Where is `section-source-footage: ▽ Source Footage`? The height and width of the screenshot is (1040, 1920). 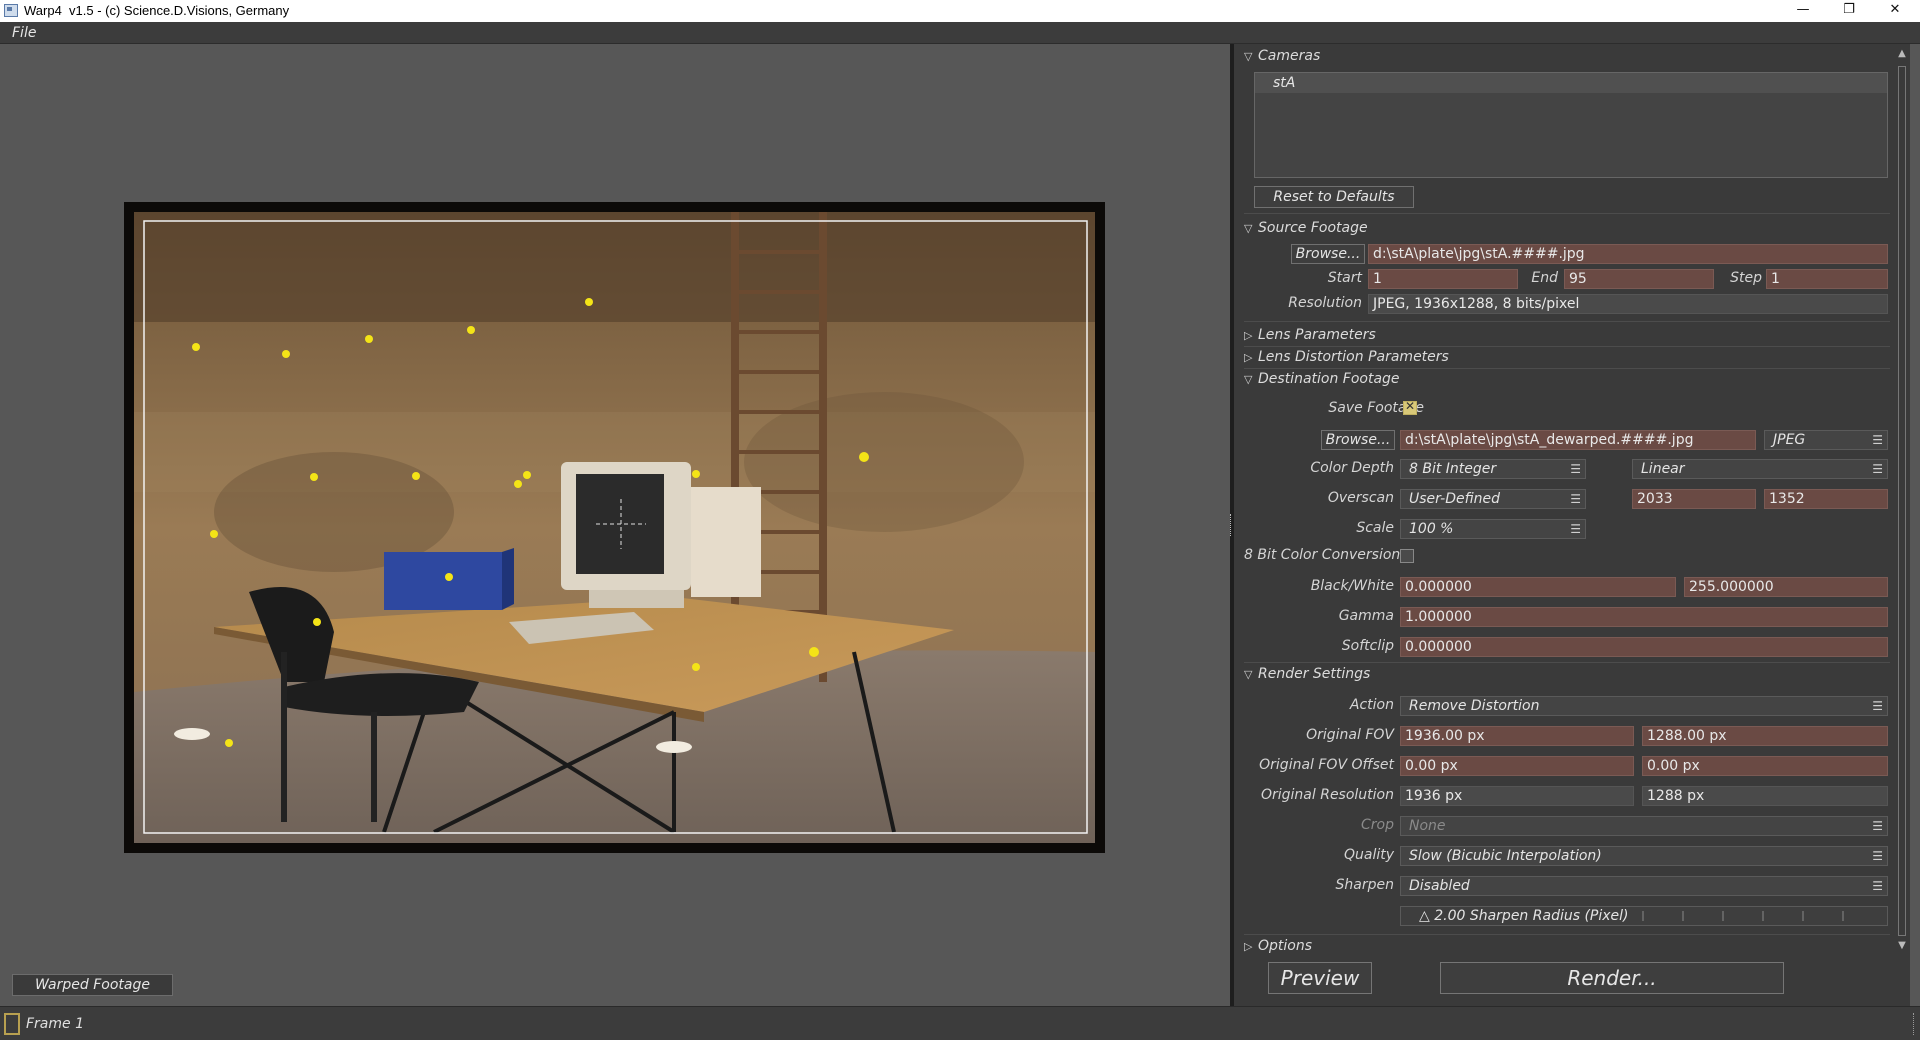 section-source-footage: ▽ Source Footage is located at coordinates (1306, 229).